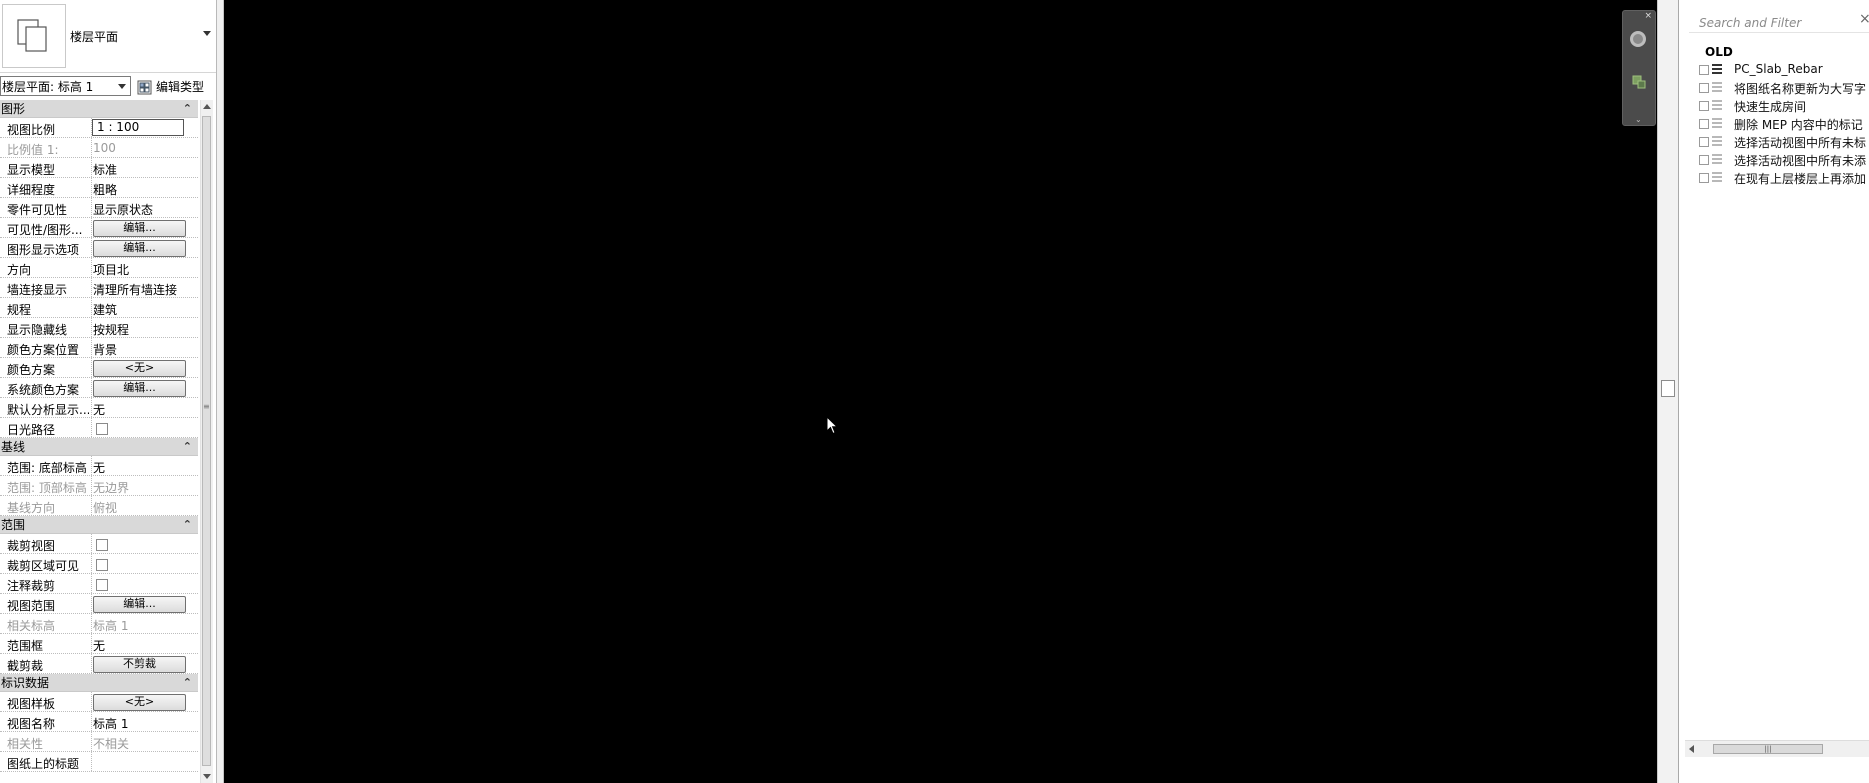  What do you see at coordinates (1638, 119) in the screenshot?
I see `chevron-down-icon: ⌄` at bounding box center [1638, 119].